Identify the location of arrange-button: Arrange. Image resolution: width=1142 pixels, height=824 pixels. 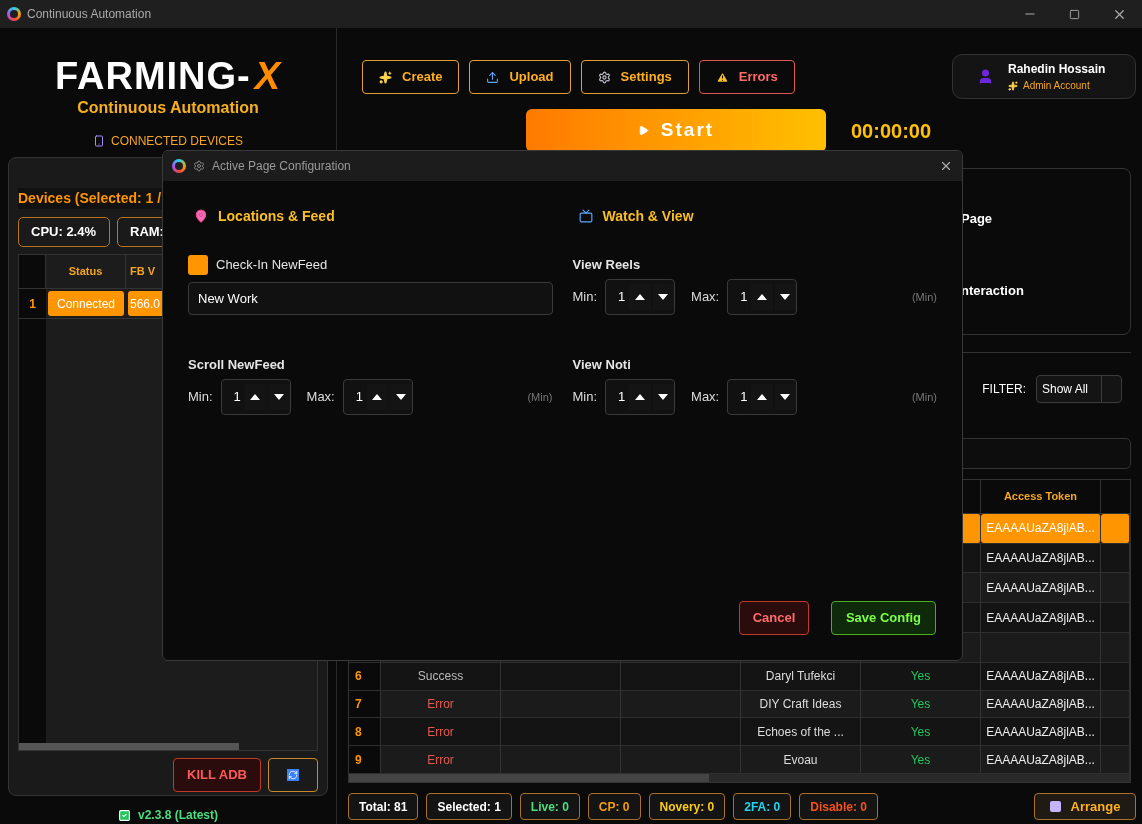
(1085, 806).